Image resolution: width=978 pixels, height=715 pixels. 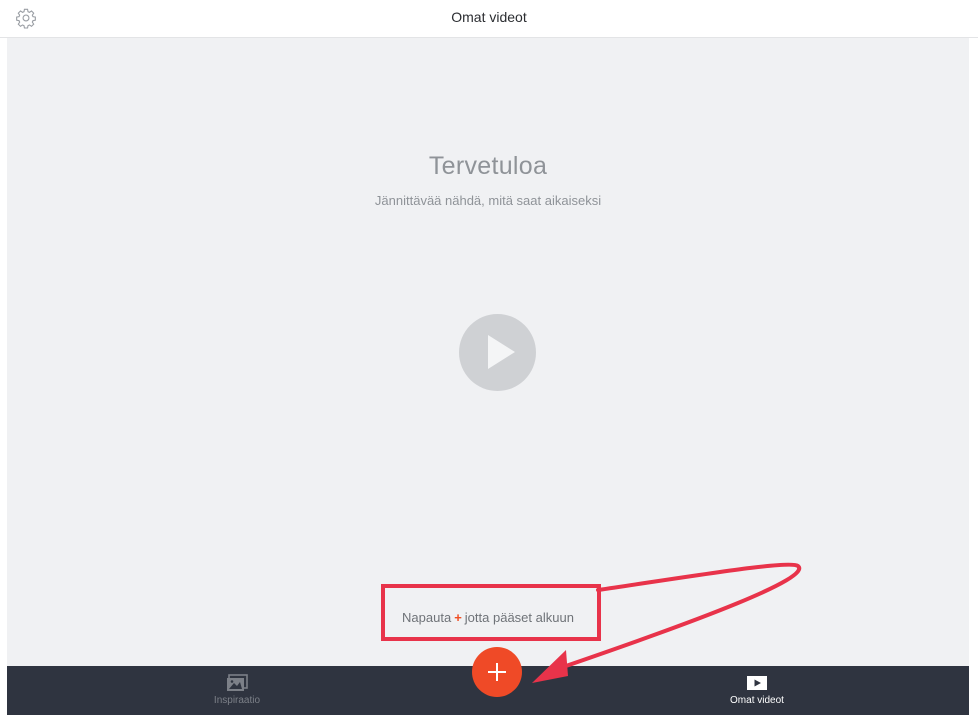 I want to click on page-title: Omat videot, so click(x=489, y=17).